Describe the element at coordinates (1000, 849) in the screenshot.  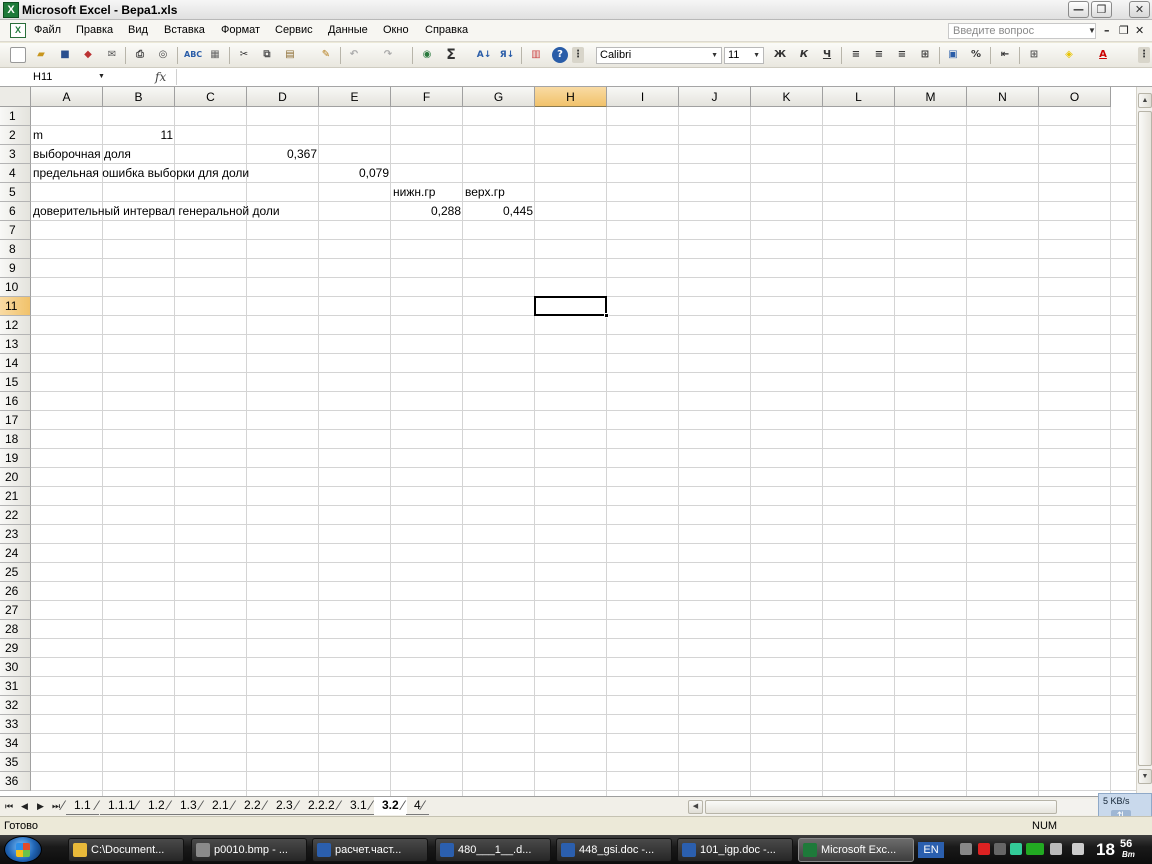
I see `tray-app-icon` at that location.